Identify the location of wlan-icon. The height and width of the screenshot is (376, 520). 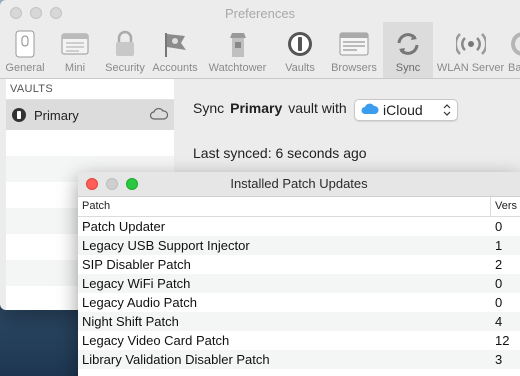
(470, 44).